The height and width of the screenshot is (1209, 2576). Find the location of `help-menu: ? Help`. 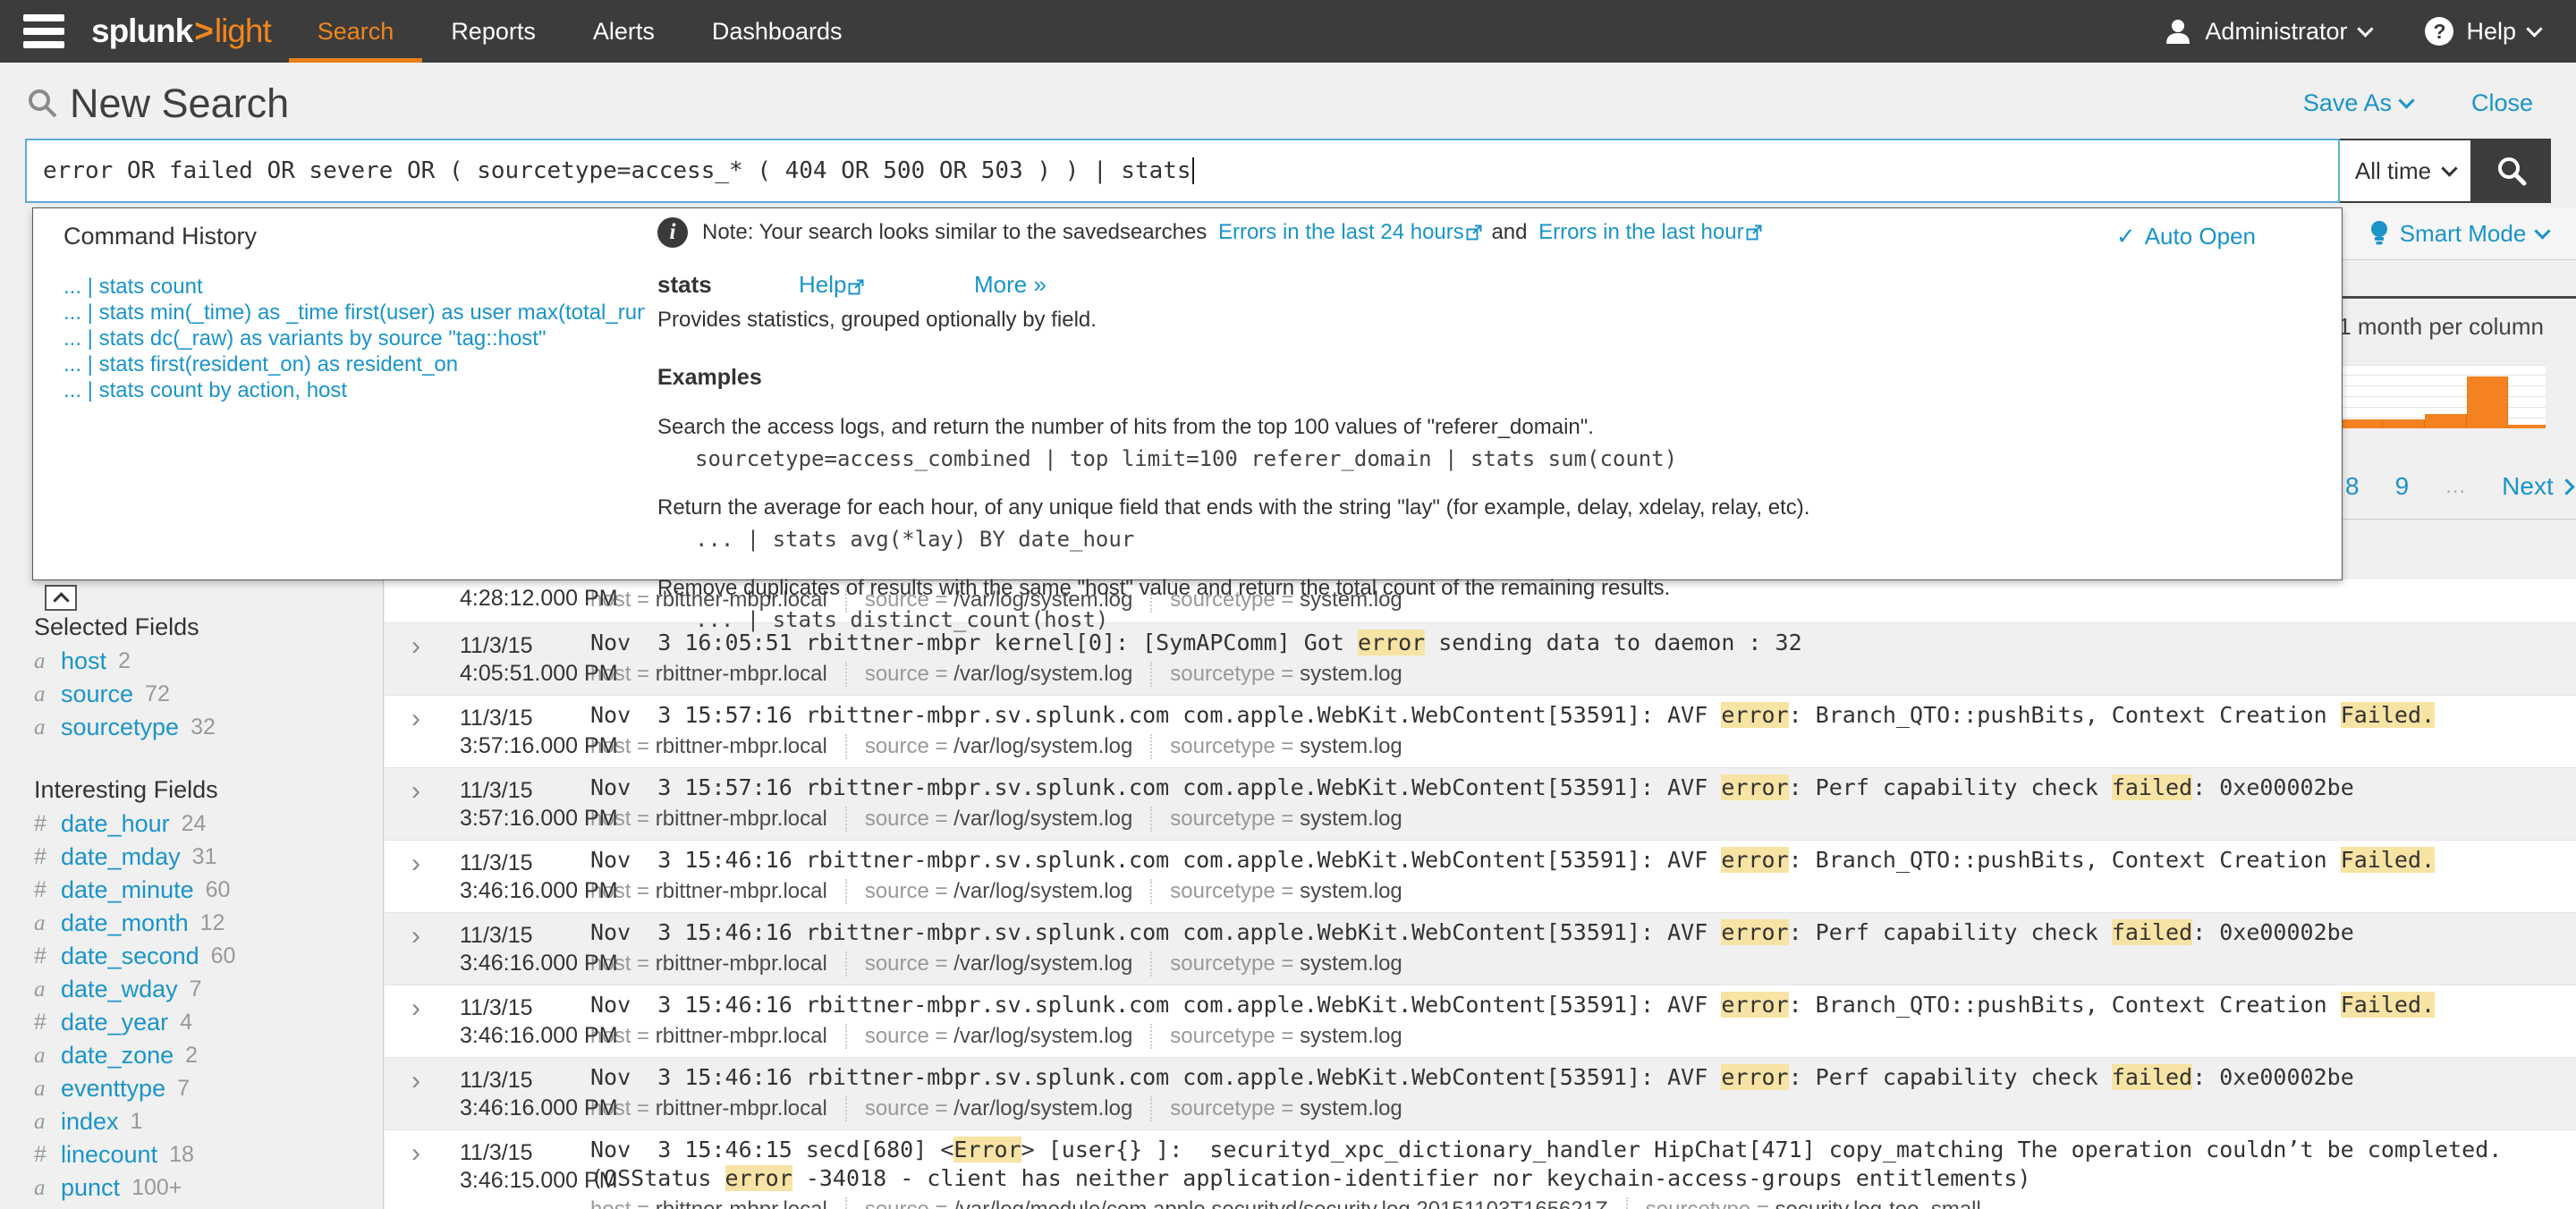

help-menu: ? Help is located at coordinates (2484, 31).